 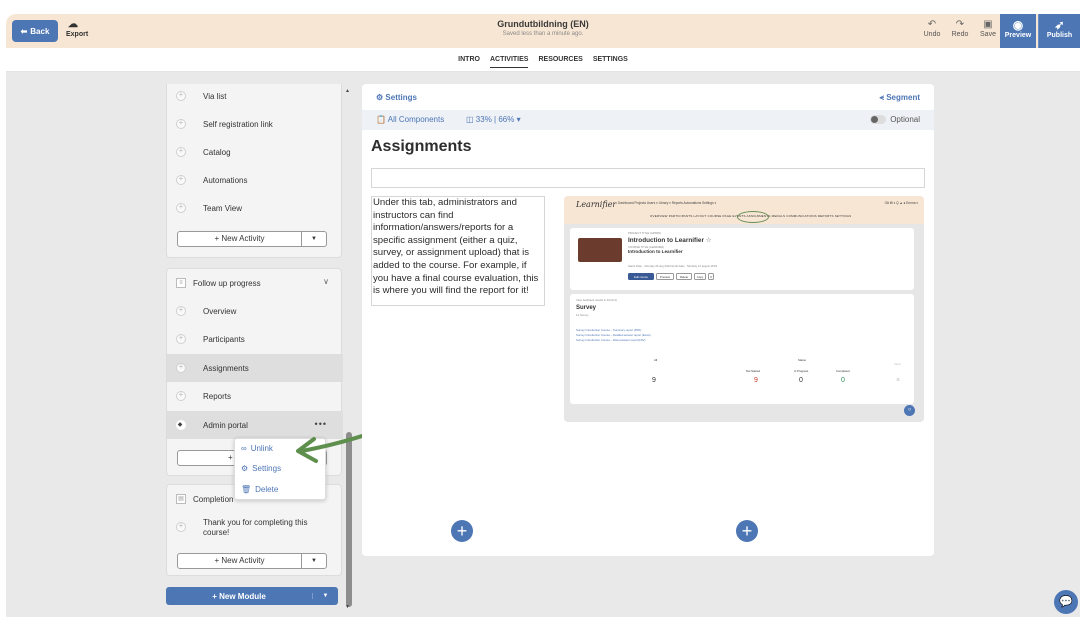 What do you see at coordinates (181, 283) in the screenshot?
I see `module-icon: ≡` at bounding box center [181, 283].